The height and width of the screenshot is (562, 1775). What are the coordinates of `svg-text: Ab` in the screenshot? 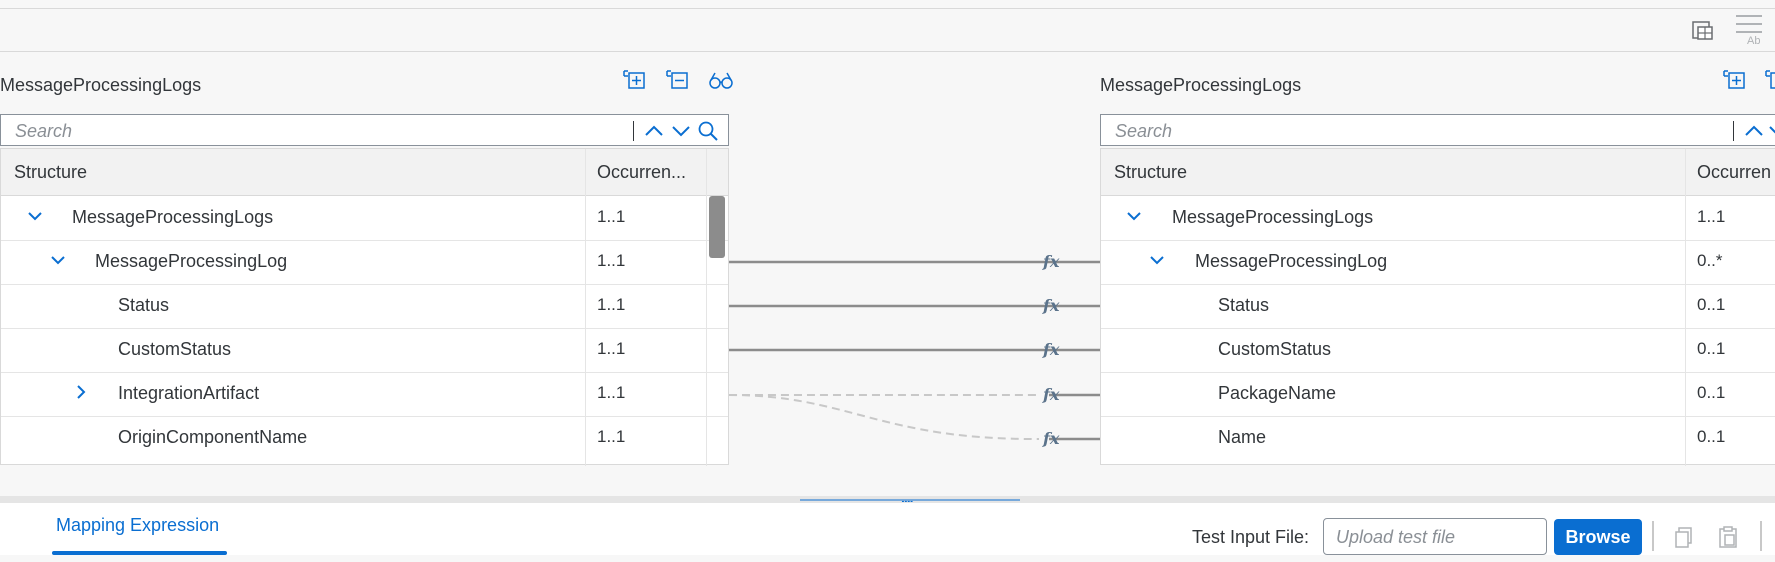 It's located at (1753, 40).